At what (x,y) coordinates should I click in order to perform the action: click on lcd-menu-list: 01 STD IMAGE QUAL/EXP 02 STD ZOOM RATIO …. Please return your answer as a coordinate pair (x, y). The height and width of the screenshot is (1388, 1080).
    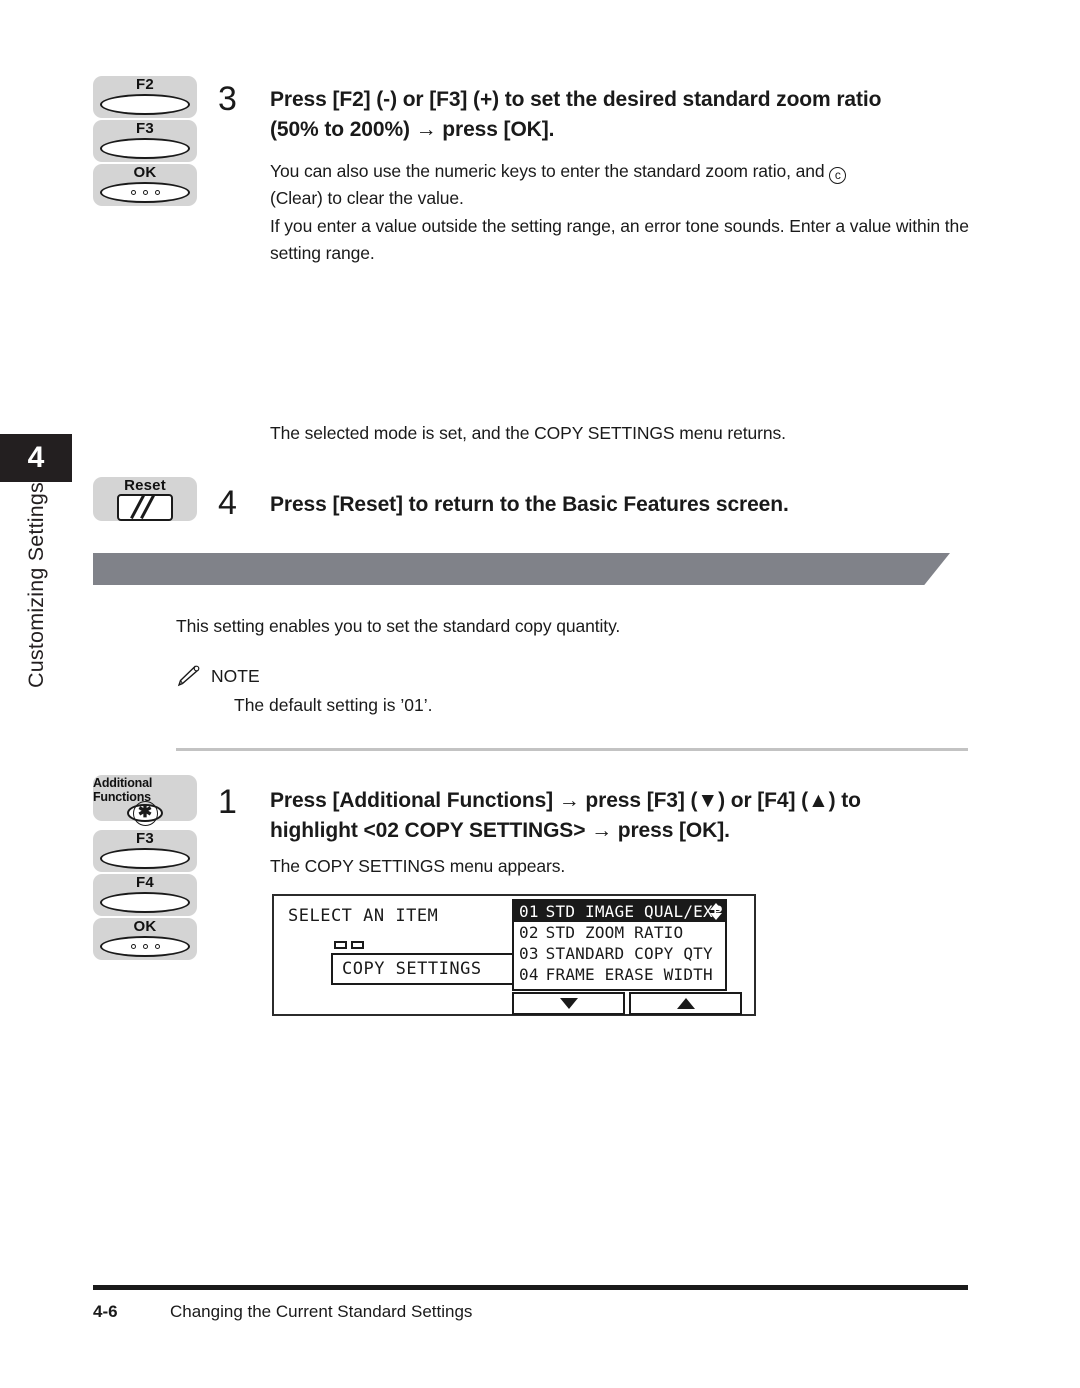
    Looking at the image, I should click on (619, 945).